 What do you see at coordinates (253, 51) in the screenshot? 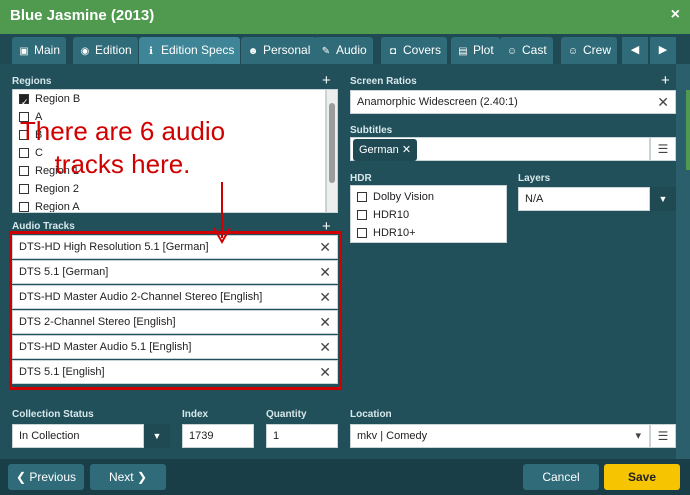
I see `person-icon: ☻` at bounding box center [253, 51].